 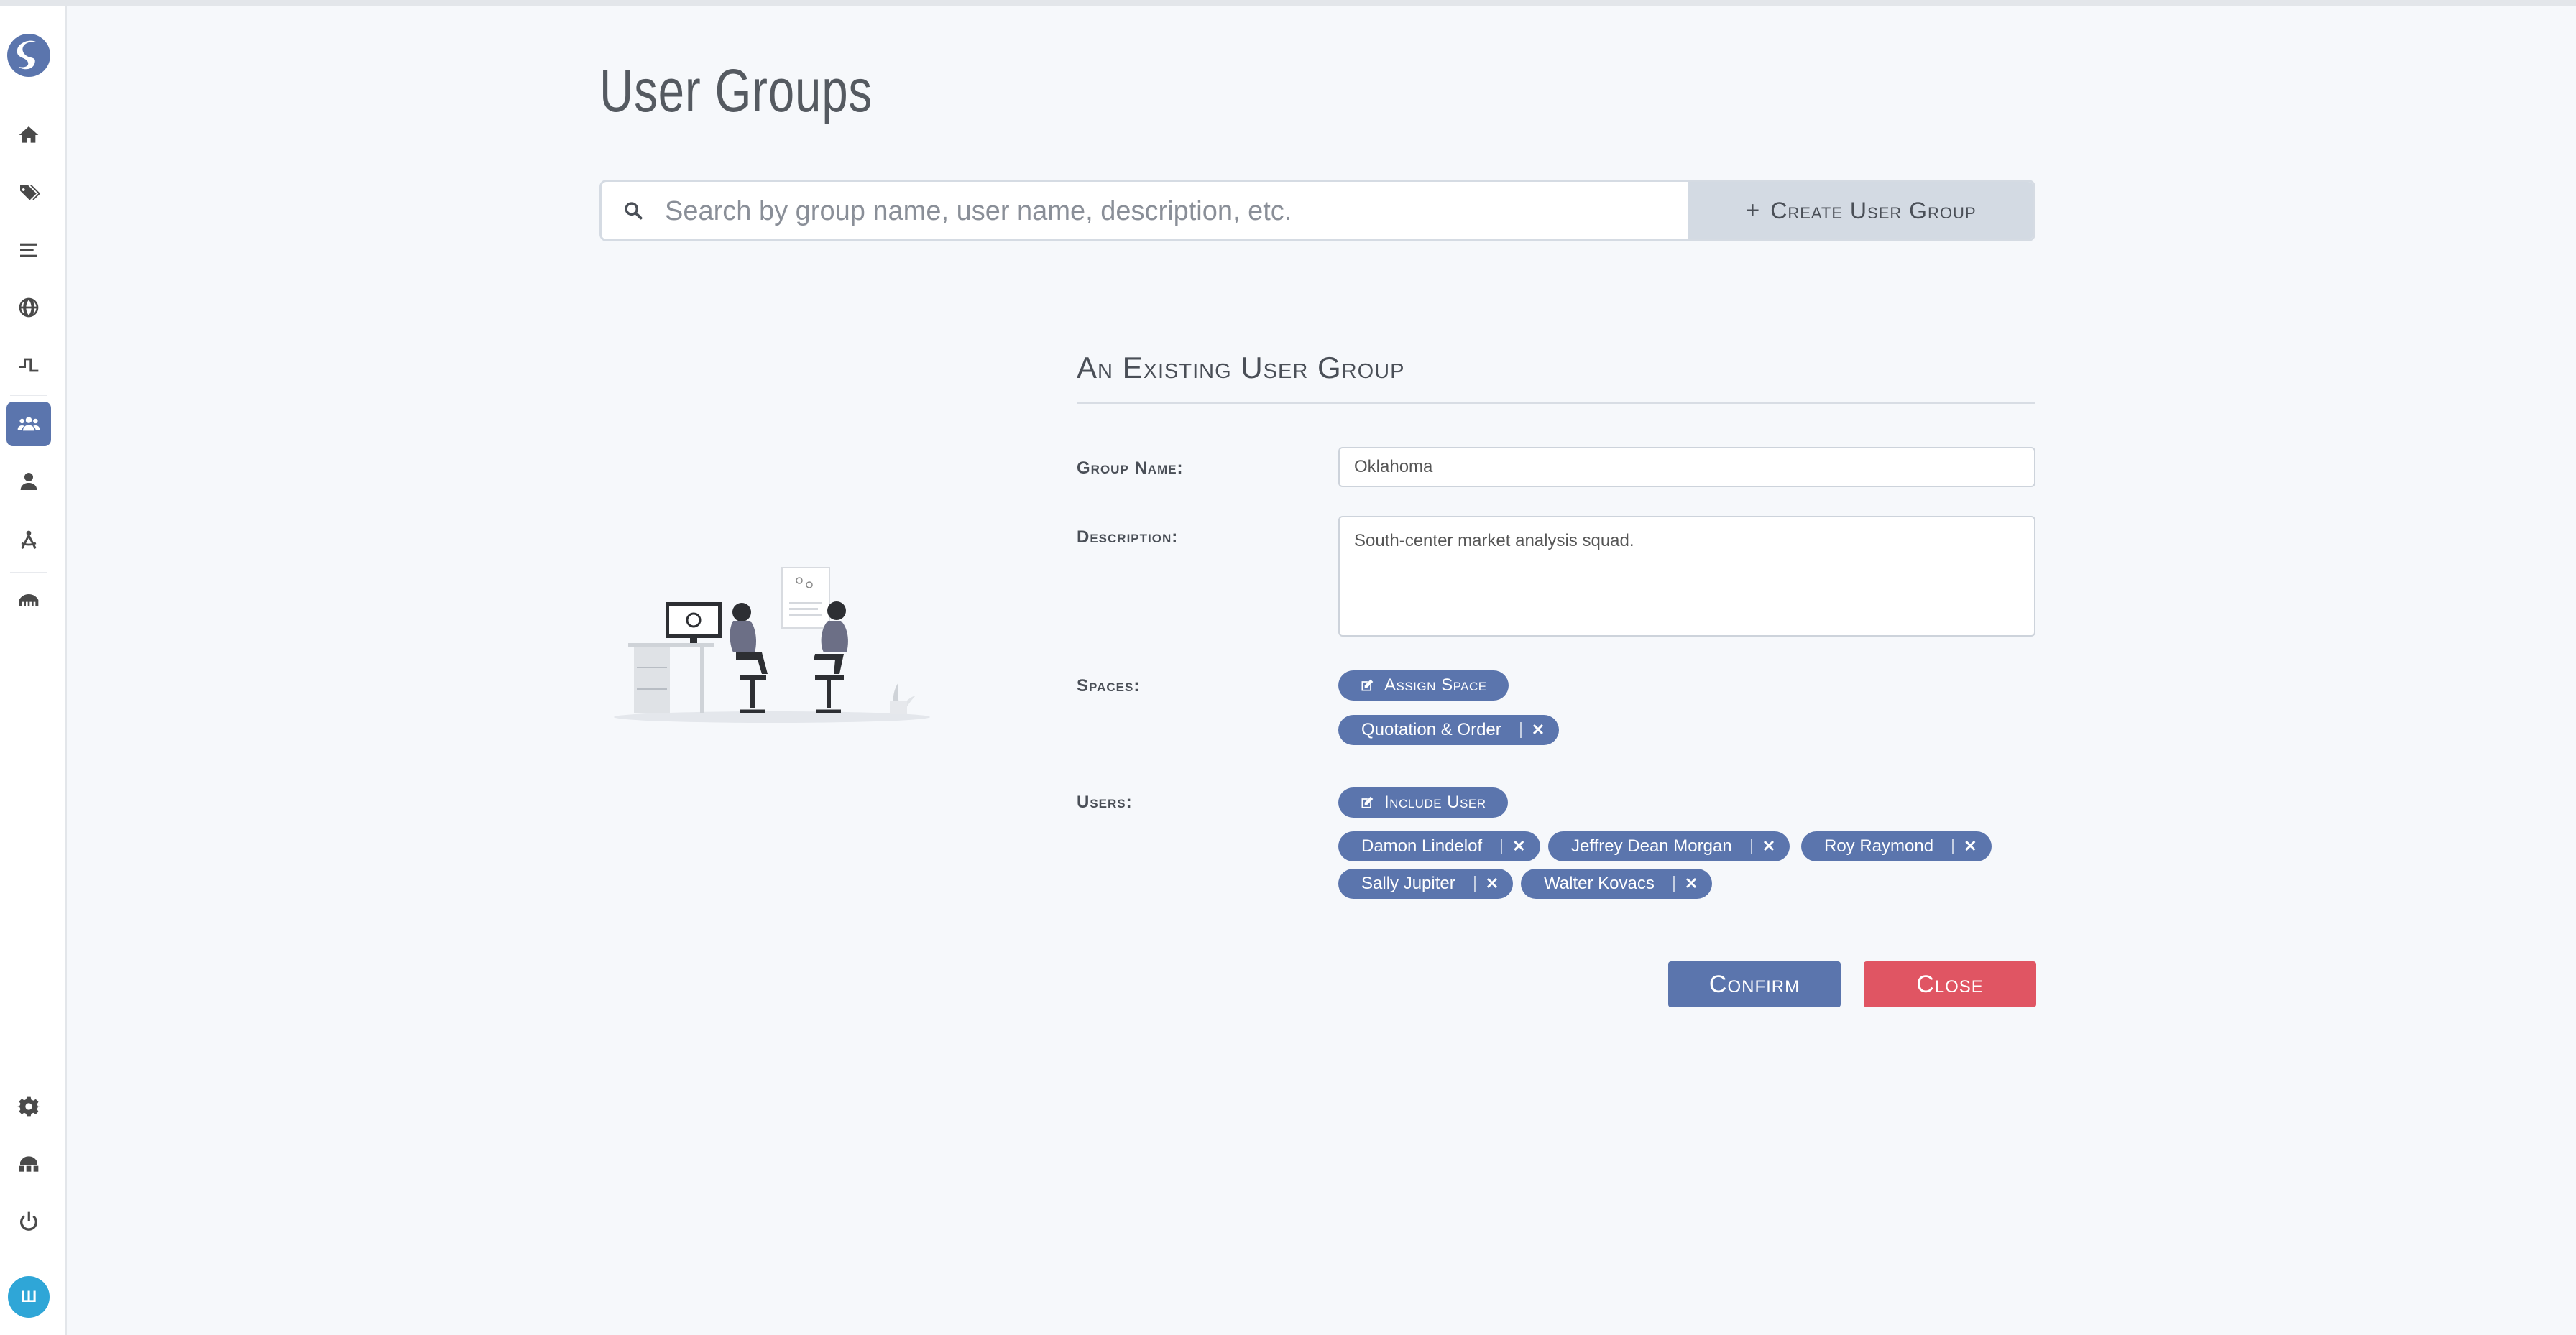 What do you see at coordinates (1651, 846) in the screenshot?
I see `user-chip-label: Jeffrey Dean Morgan` at bounding box center [1651, 846].